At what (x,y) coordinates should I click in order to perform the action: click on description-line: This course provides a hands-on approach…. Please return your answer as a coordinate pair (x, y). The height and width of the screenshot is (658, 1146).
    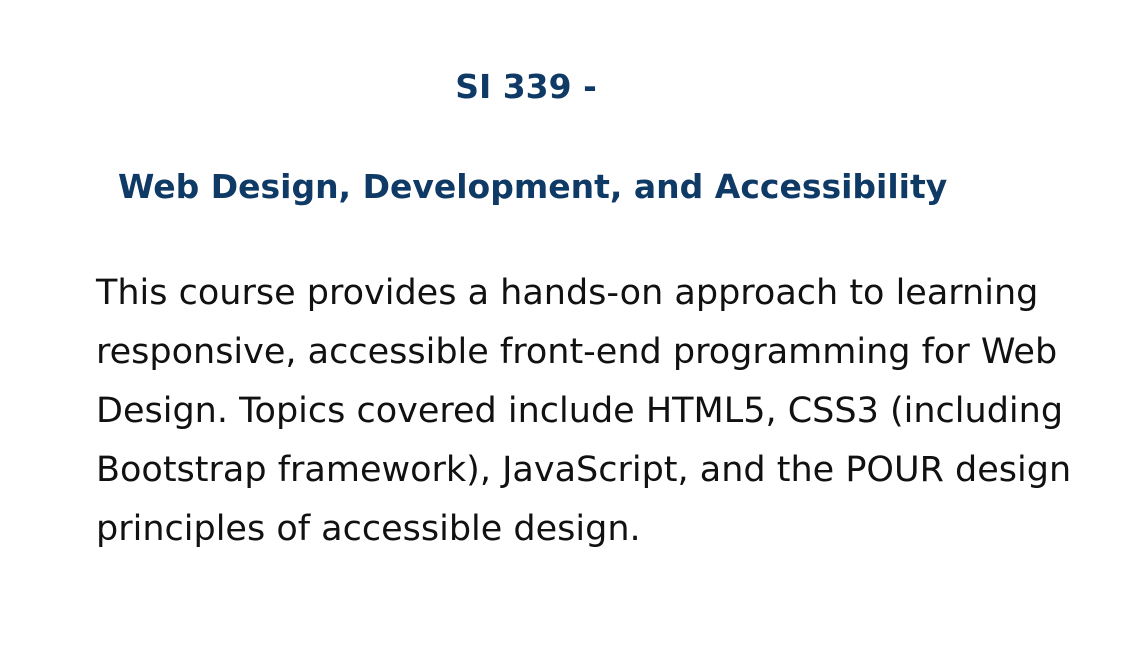
    Looking at the image, I should click on (567, 293).